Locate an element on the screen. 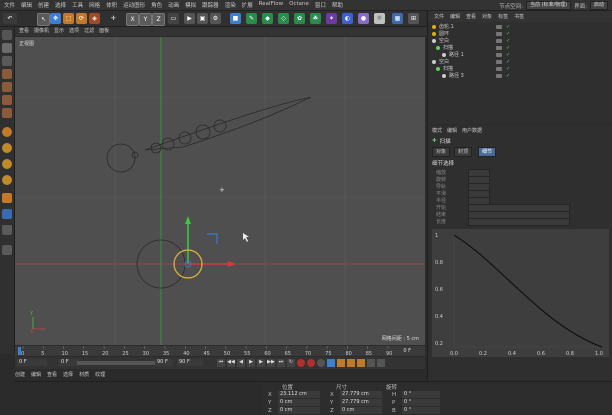 The width and height of the screenshot is (612, 415). light-icon: ☼ is located at coordinates (379, 18).